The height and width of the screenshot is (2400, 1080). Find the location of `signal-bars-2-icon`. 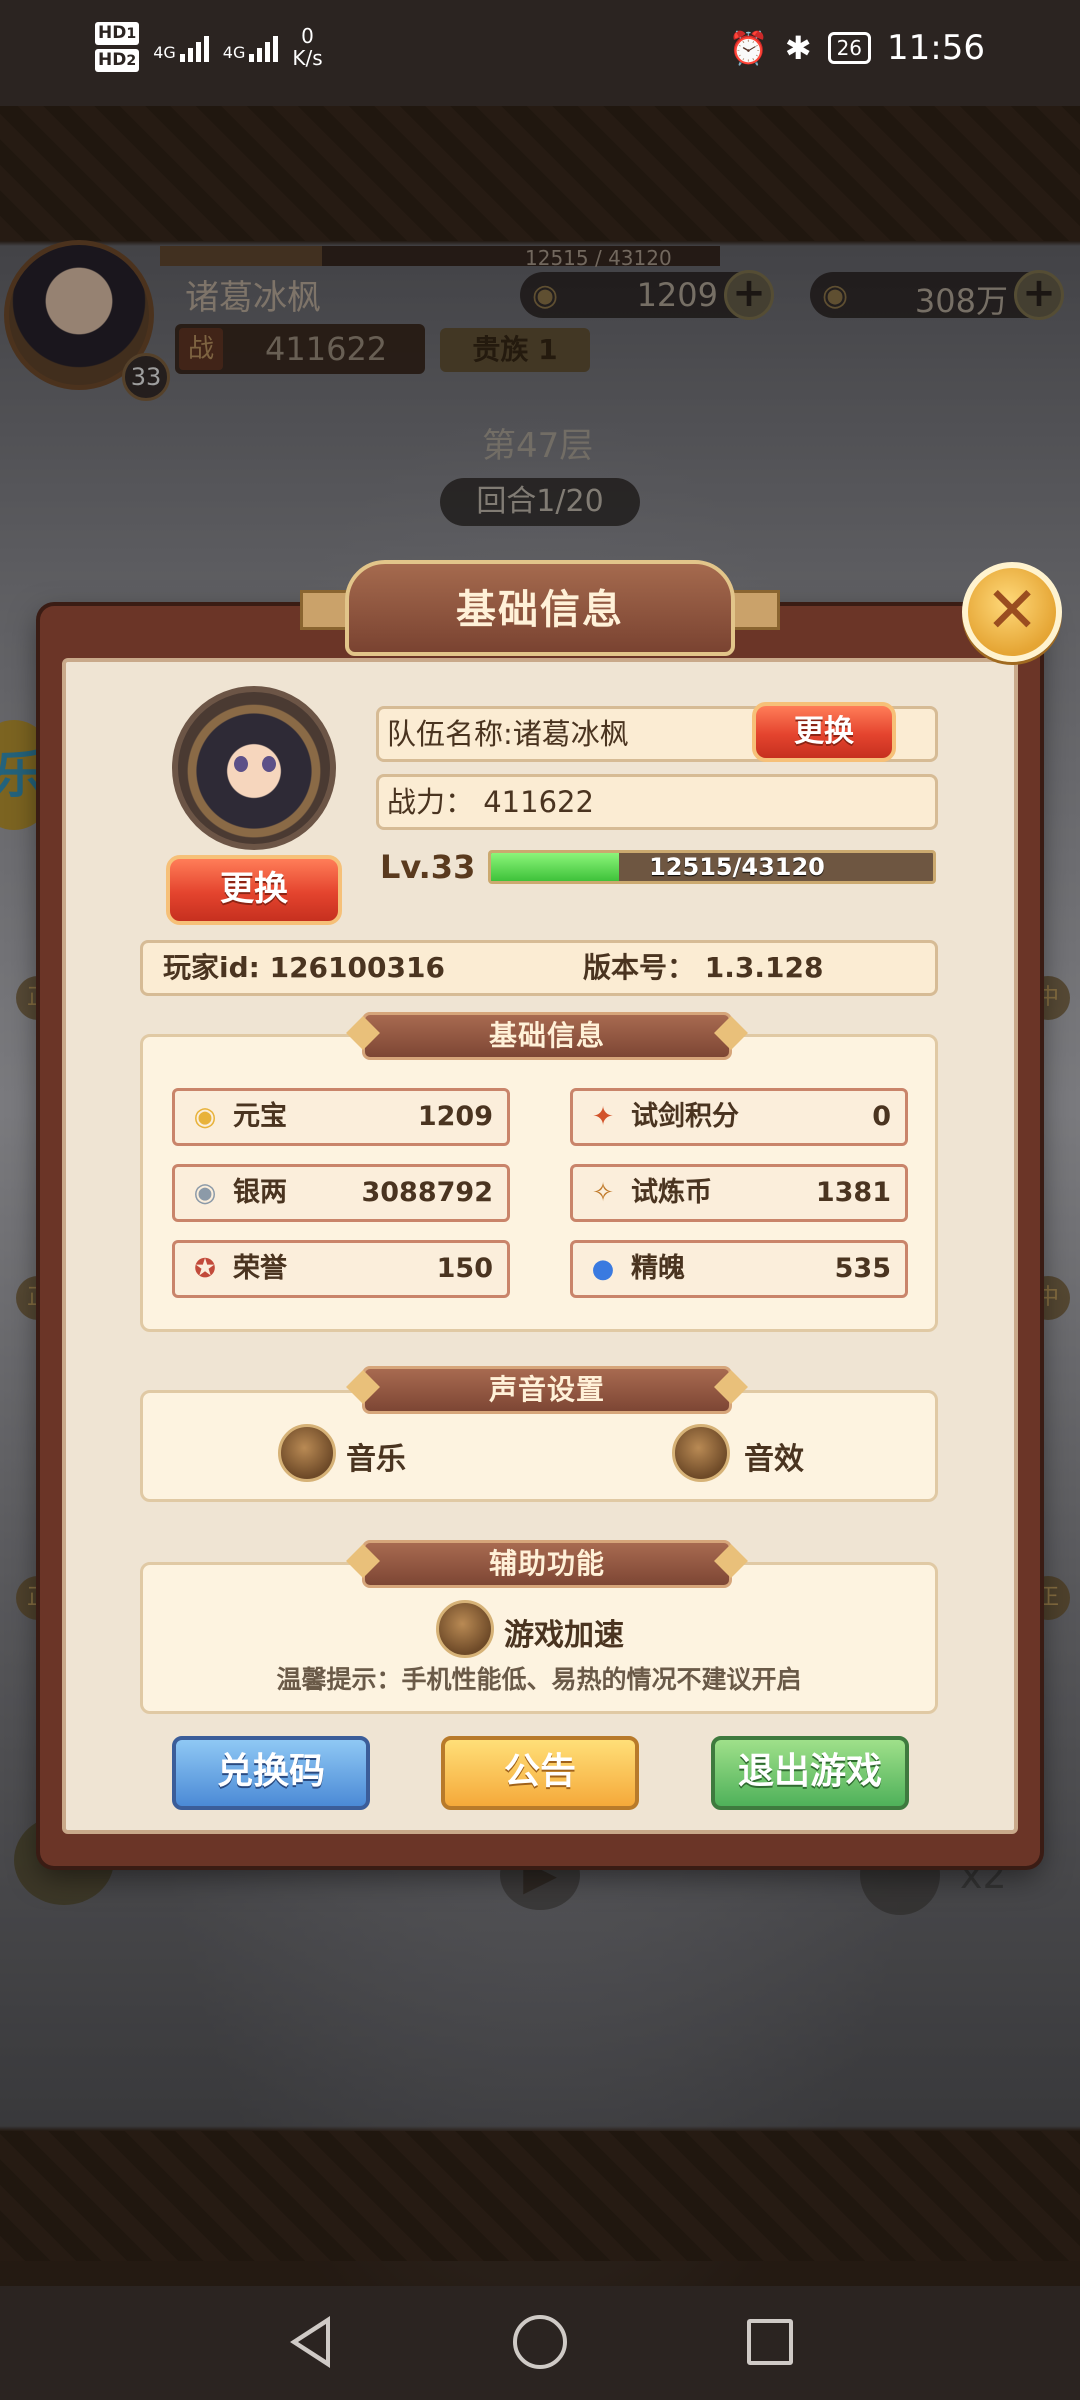

signal-bars-2-icon is located at coordinates (264, 47).